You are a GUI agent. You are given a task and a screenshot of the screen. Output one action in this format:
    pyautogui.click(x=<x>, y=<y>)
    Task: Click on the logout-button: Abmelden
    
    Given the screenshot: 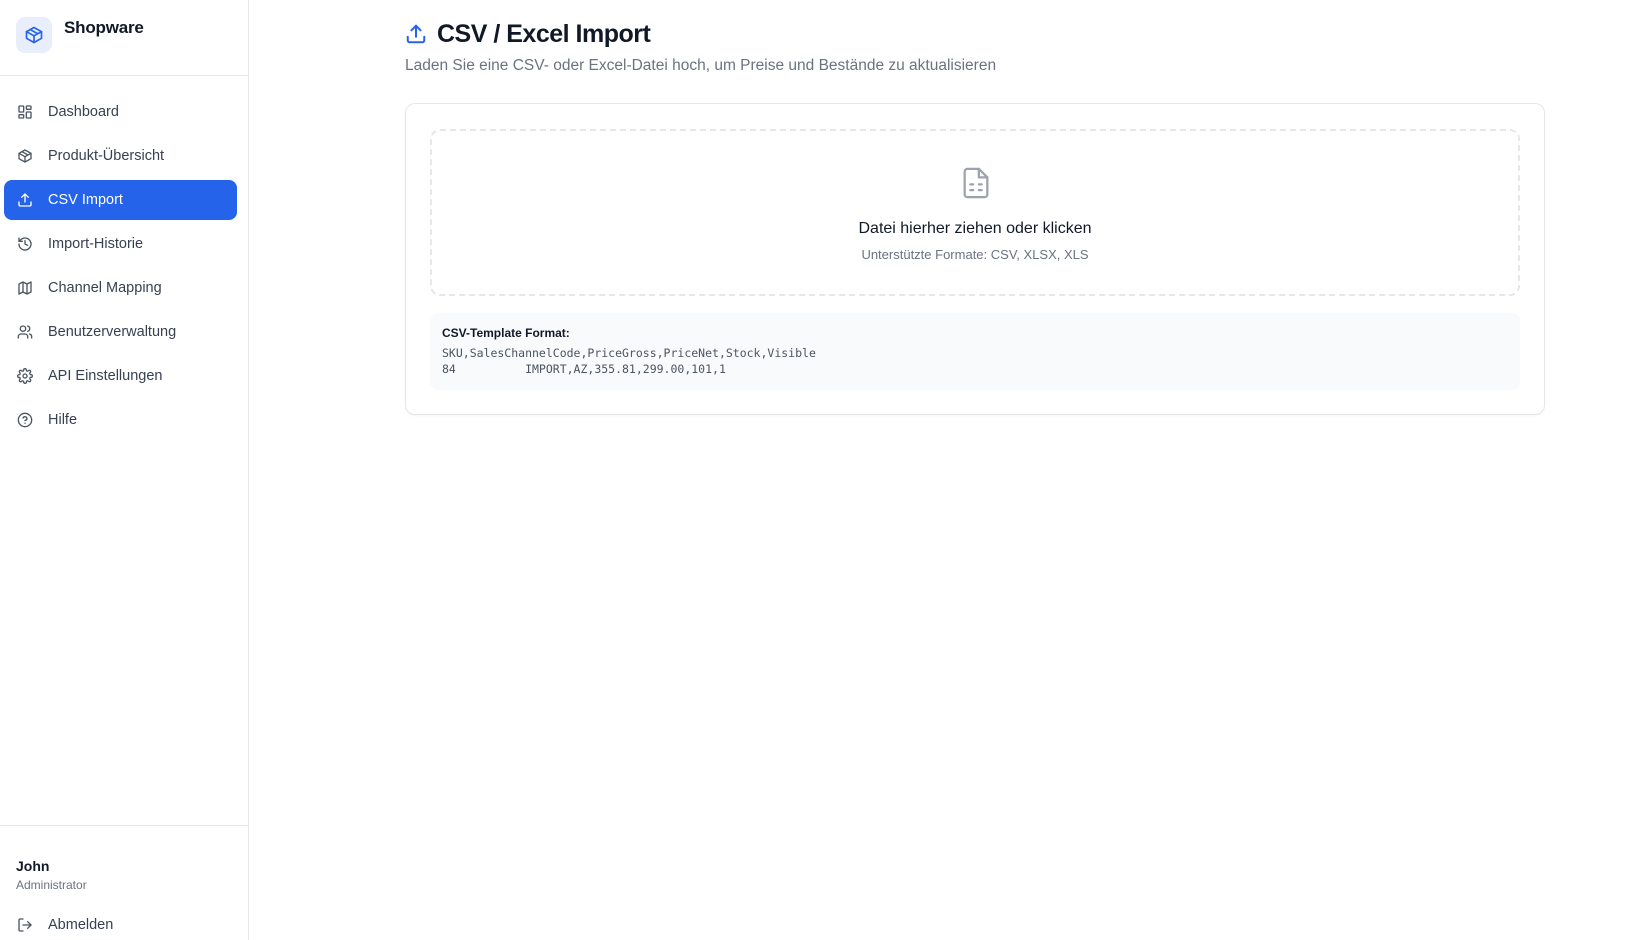 What is the action you would take?
    pyautogui.click(x=120, y=924)
    